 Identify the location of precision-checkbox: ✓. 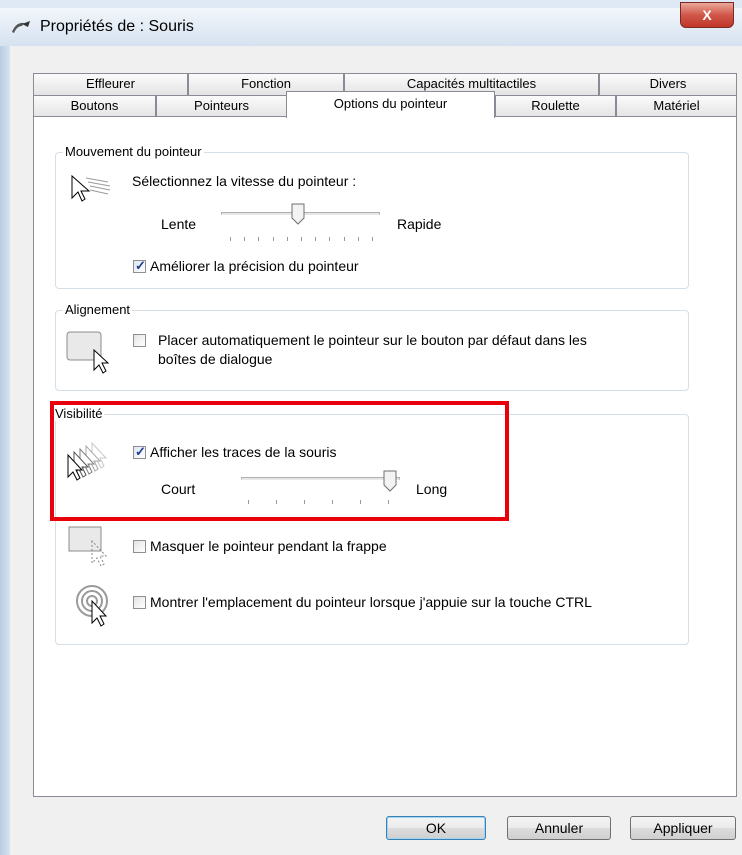
(139, 265).